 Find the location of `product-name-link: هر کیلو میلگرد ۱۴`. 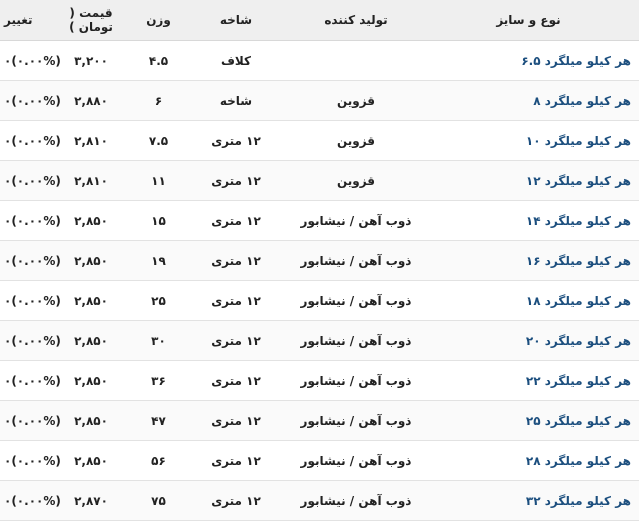

product-name-link: هر کیلو میلگرد ۱۴ is located at coordinates (532, 220).